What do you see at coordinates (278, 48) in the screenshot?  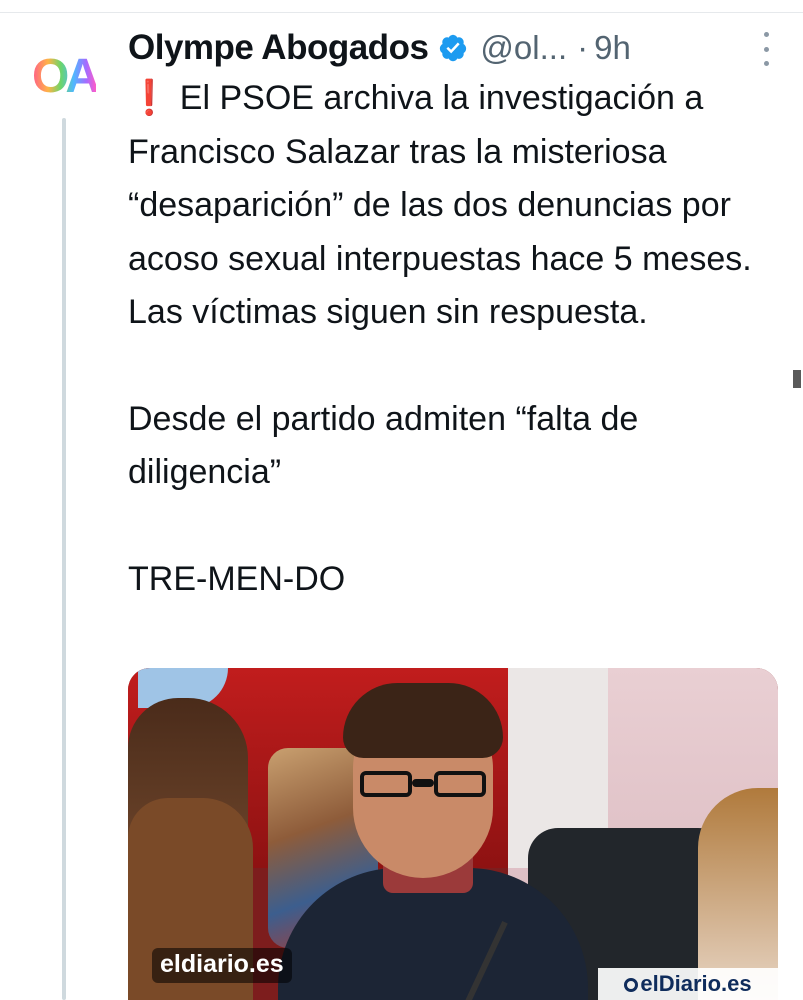 I see `display-name: Olympe Abogados` at bounding box center [278, 48].